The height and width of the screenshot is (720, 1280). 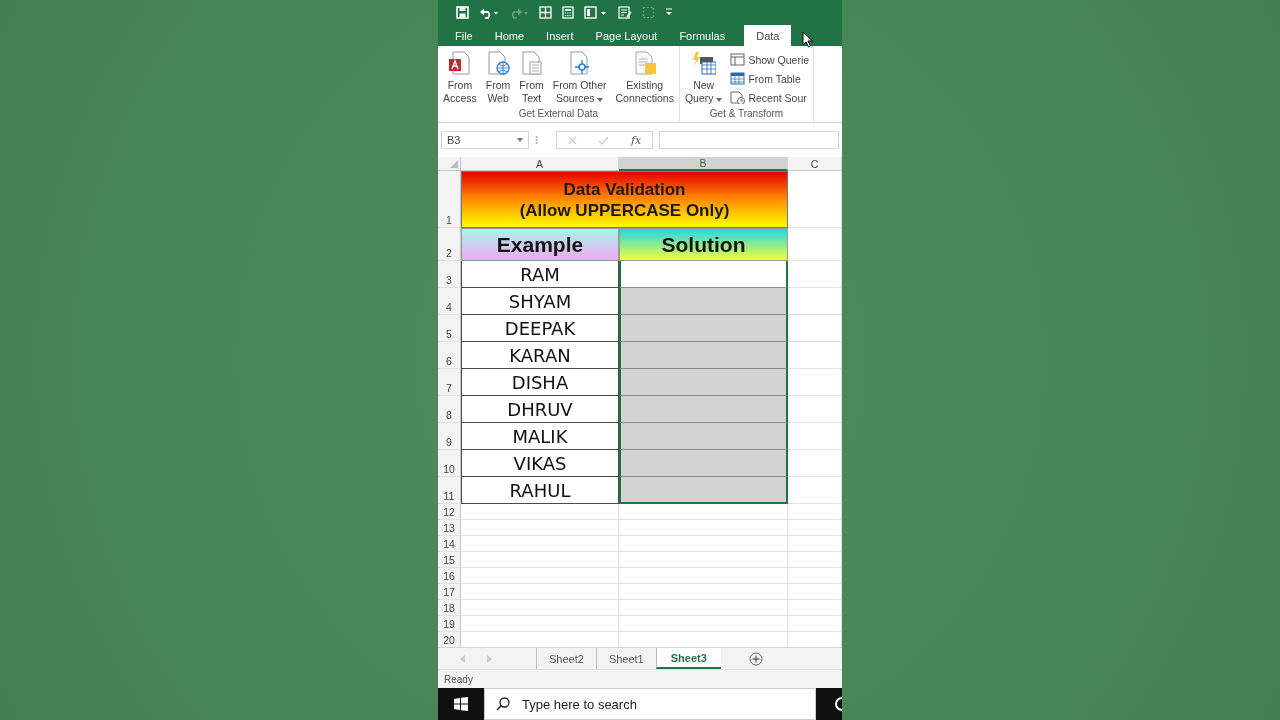 I want to click on group-label: Get External Data, so click(x=558, y=114).